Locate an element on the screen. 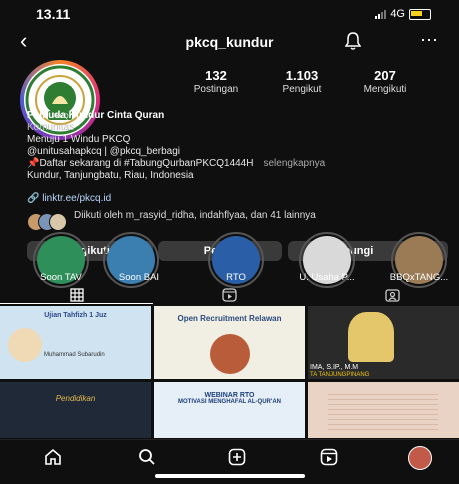 The image size is (459, 484). grid-tab-icon is located at coordinates (77, 297).